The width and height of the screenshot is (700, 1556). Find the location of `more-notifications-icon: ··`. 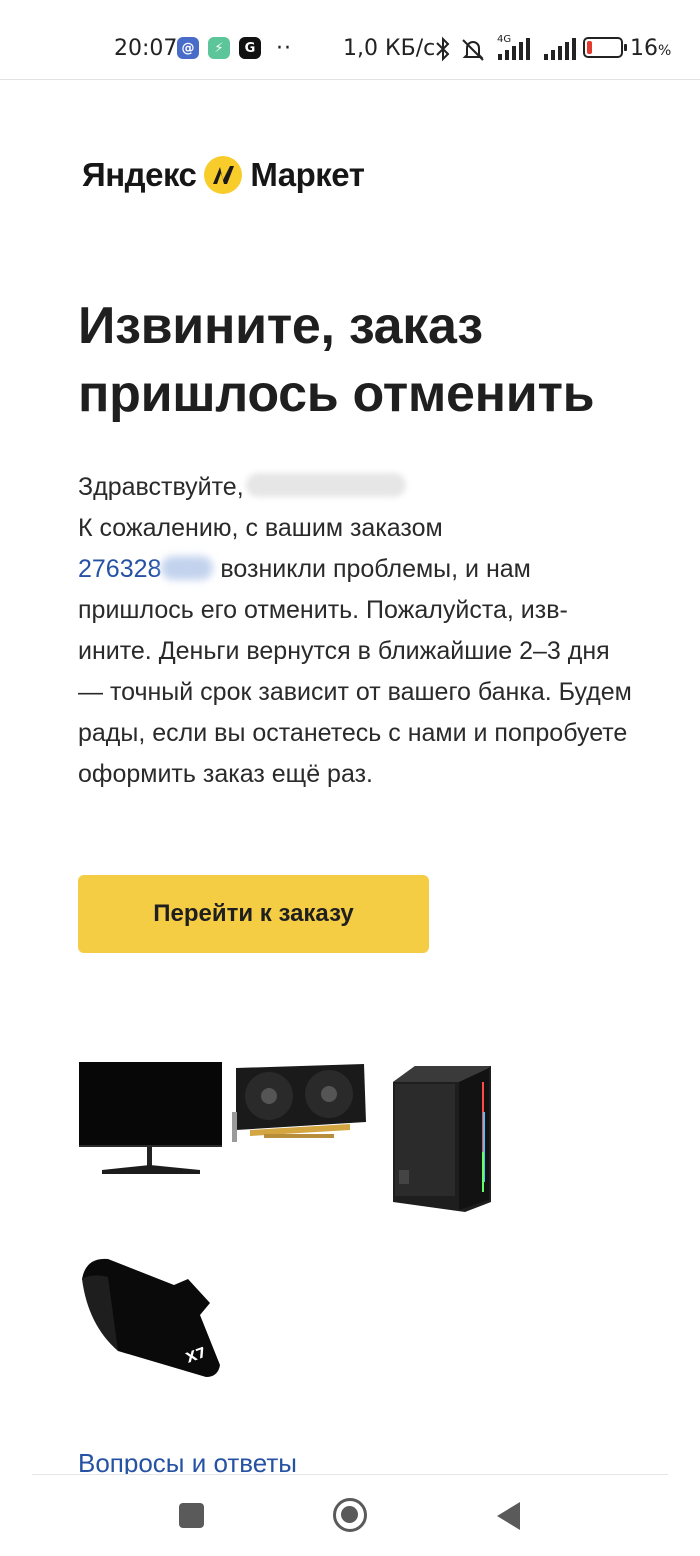

more-notifications-icon: ·· is located at coordinates (284, 48).